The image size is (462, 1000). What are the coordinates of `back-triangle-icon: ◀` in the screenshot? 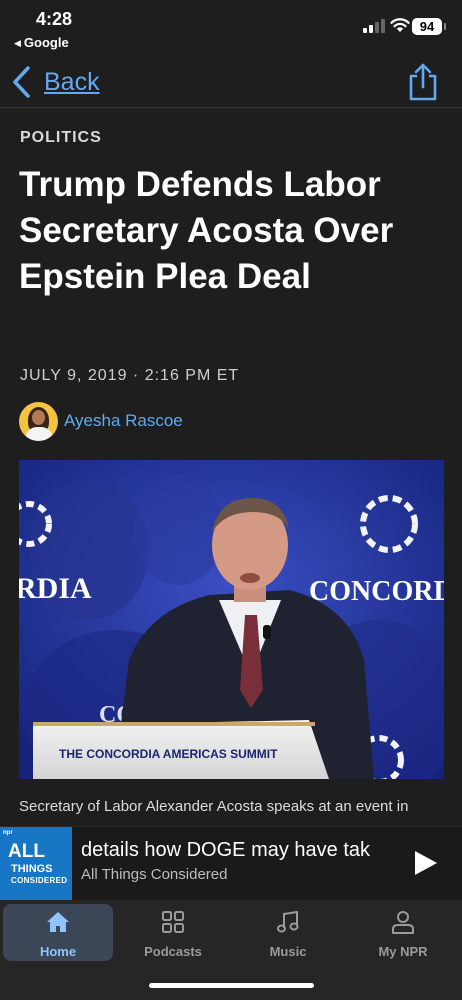 It's located at (17, 43).